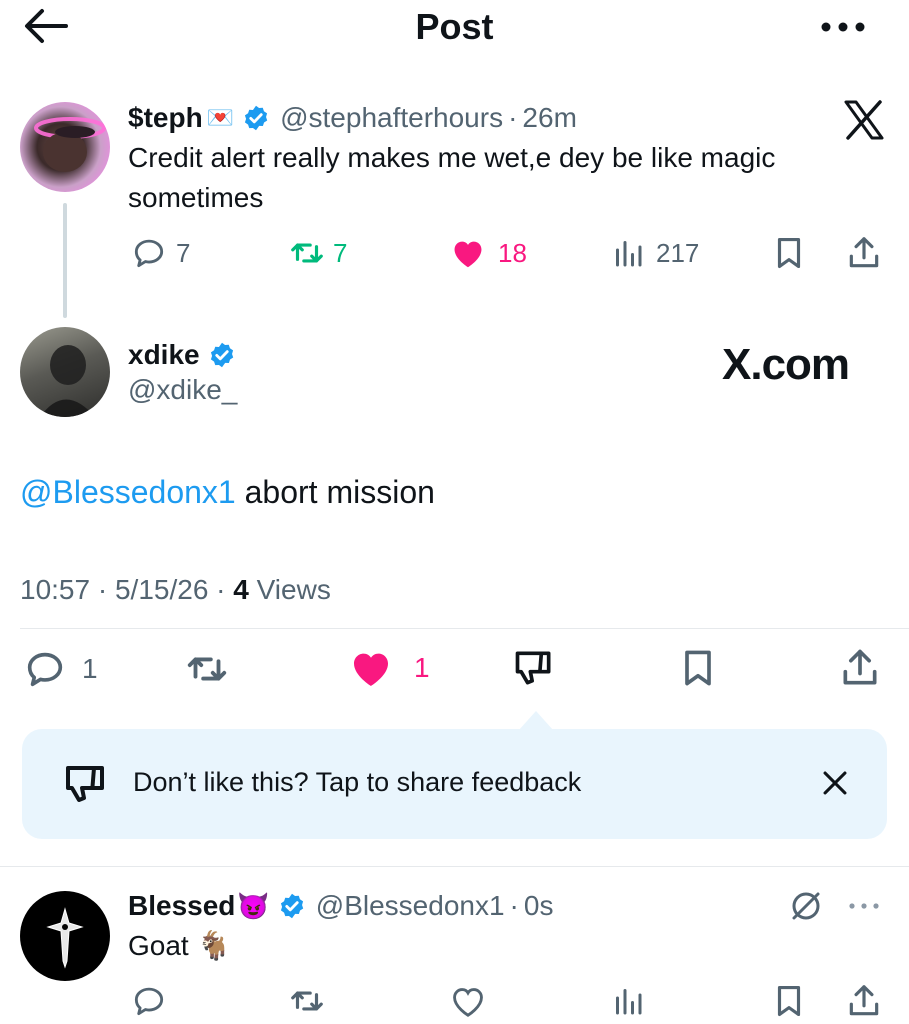 This screenshot has width=909, height=1024. I want to click on x-logo-icon, so click(864, 120).